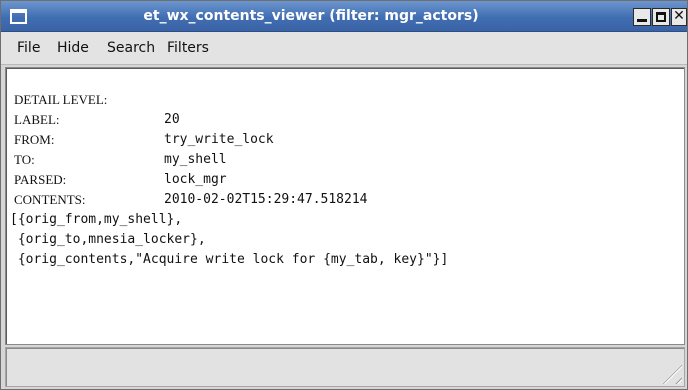 This screenshot has height=390, width=688. I want to click on field-row: CONTENTS:, so click(48, 188).